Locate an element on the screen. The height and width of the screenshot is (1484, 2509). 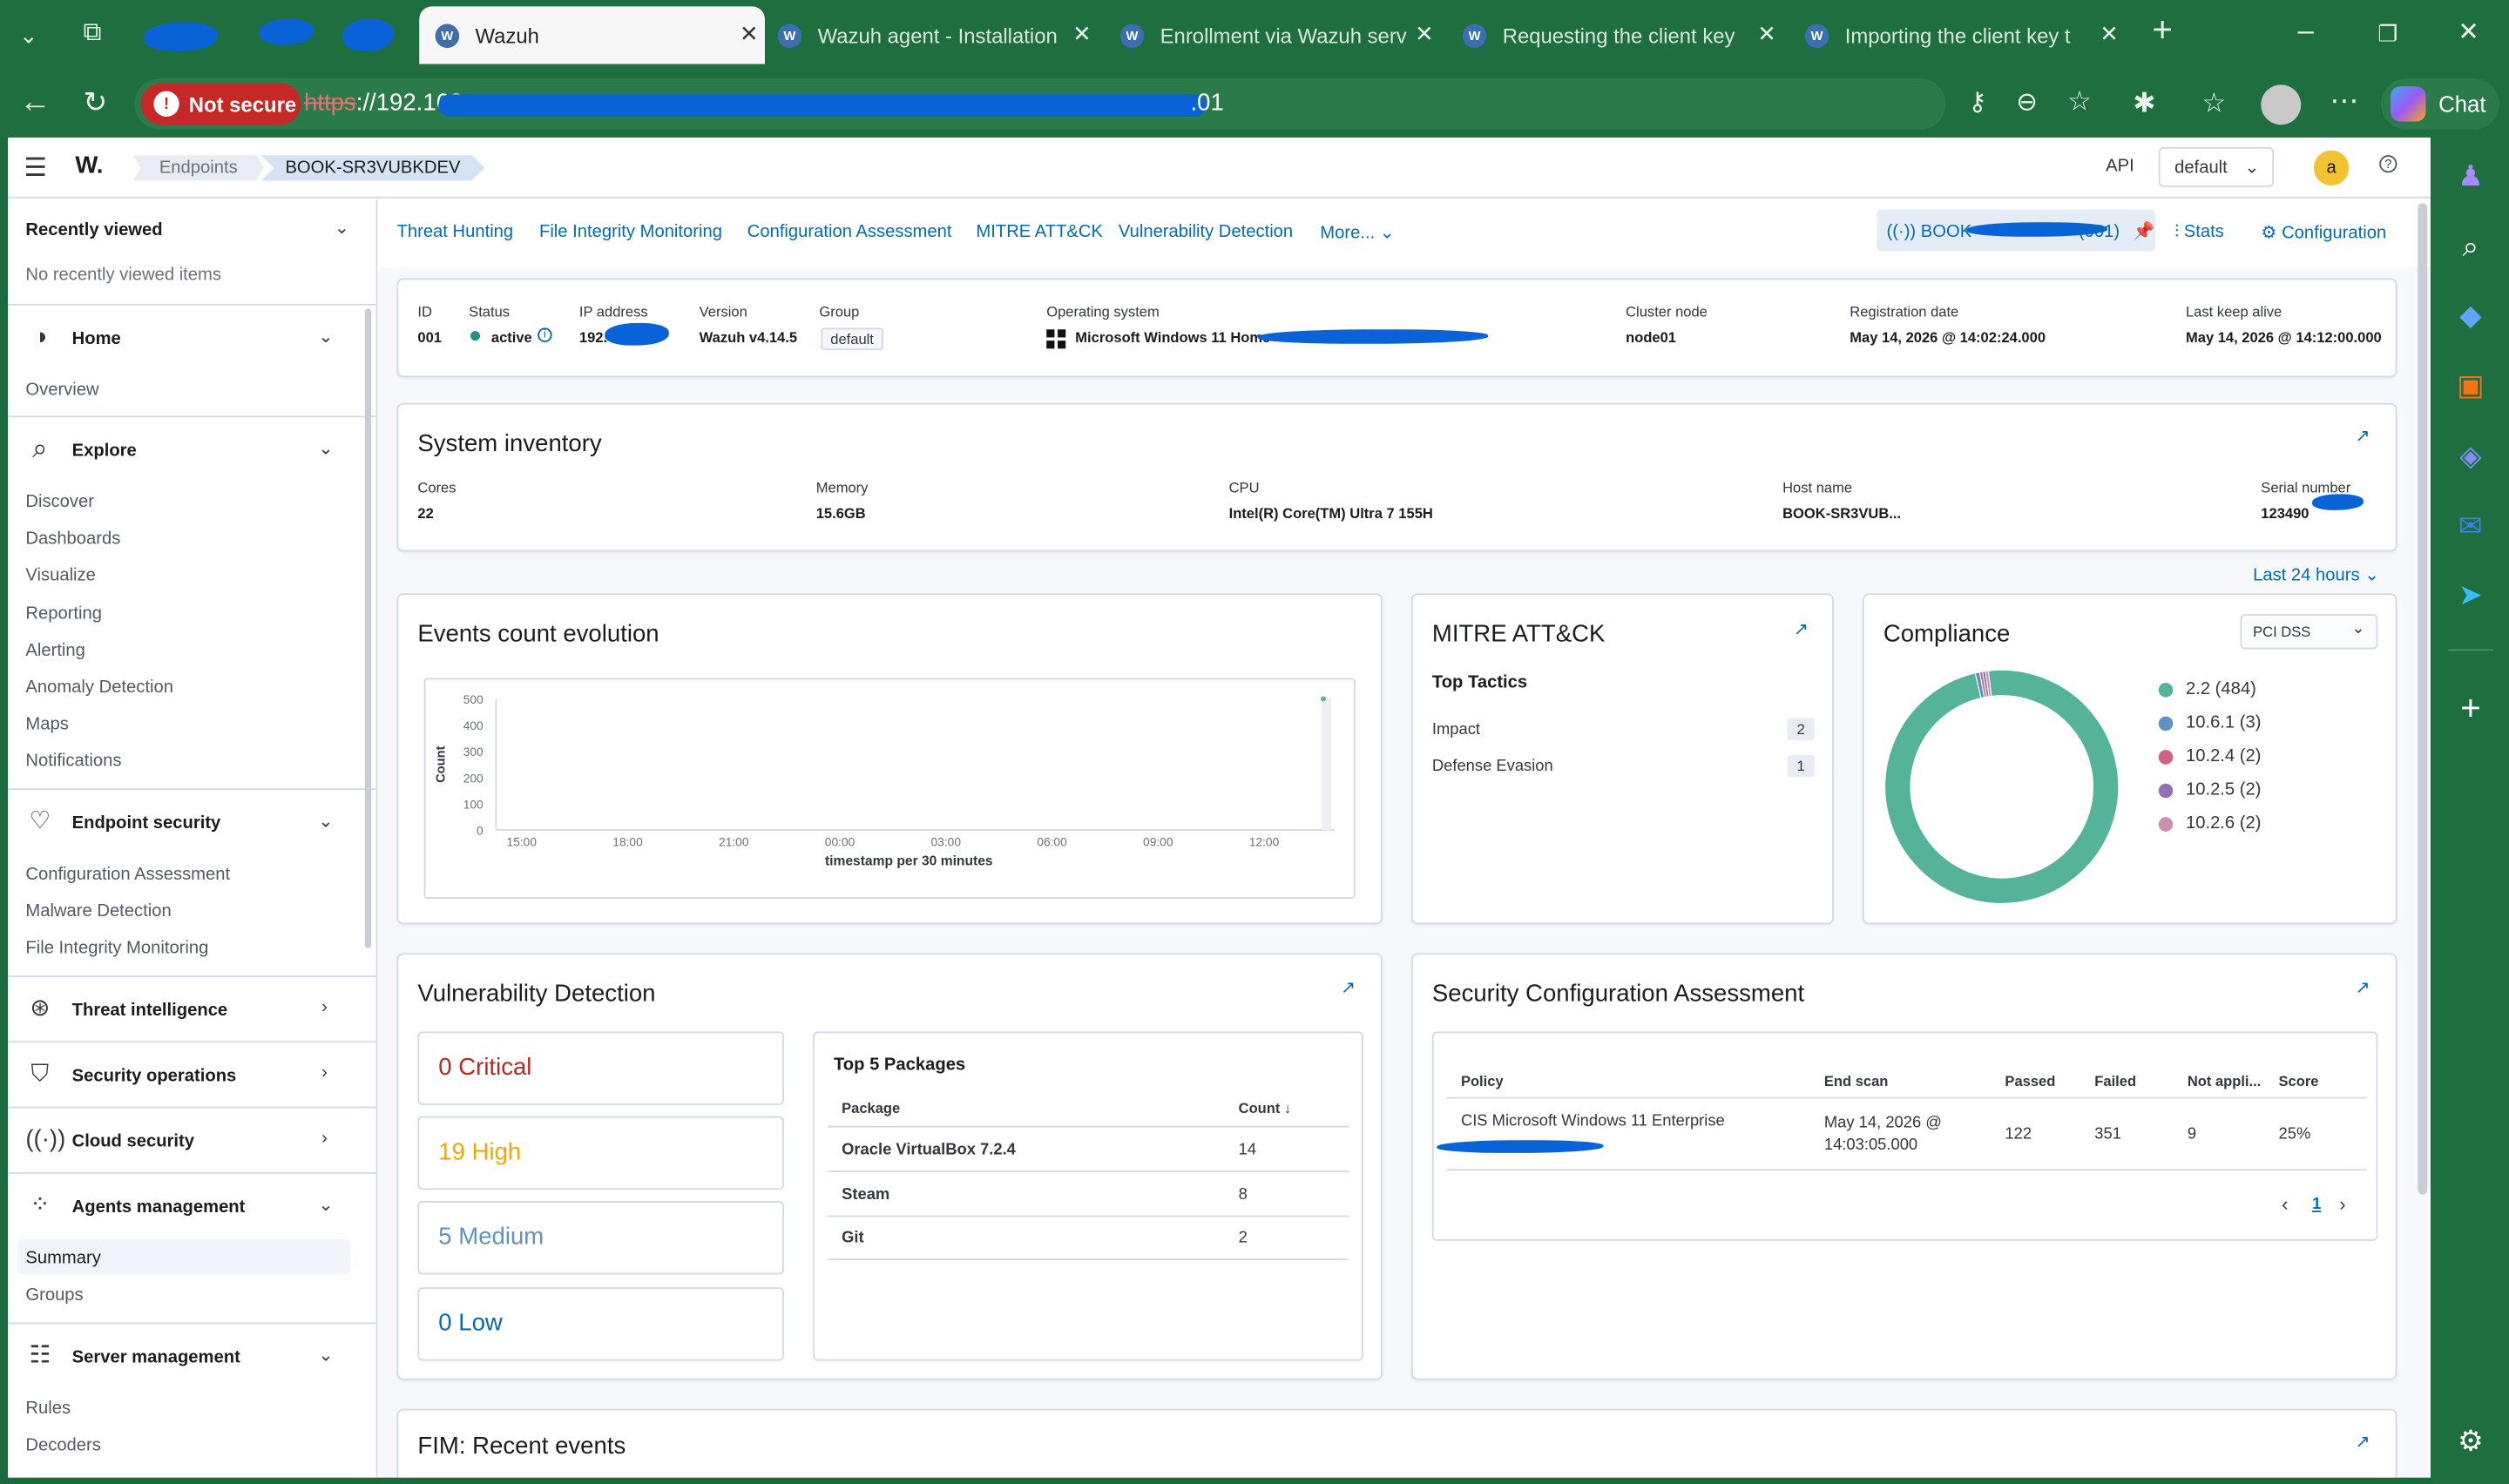
tab-importing-client-key: W Importing the client key t ✕ is located at coordinates (1964, 35).